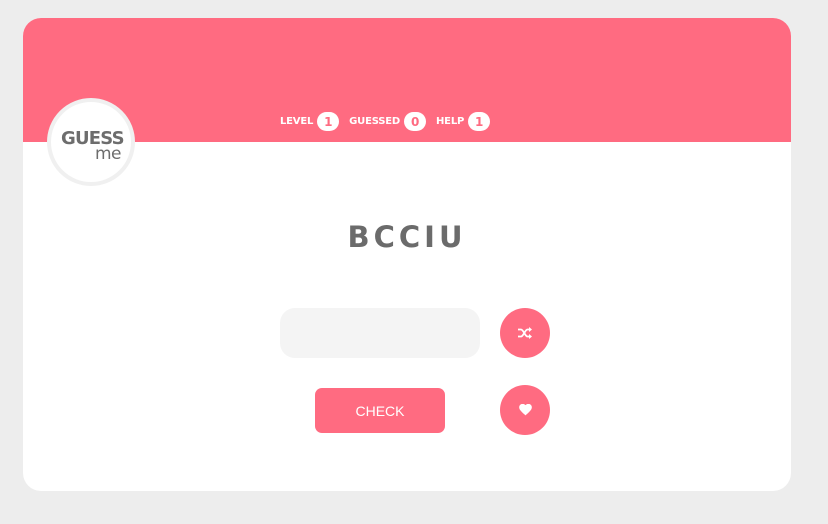 The image size is (828, 524). I want to click on shuffle-button, so click(525, 333).